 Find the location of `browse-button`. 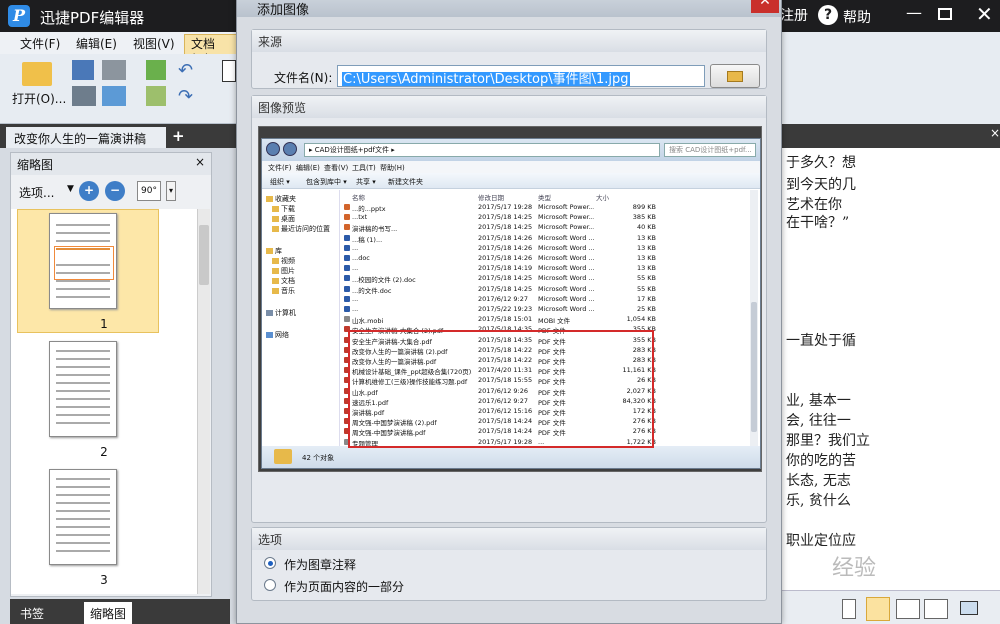

browse-button is located at coordinates (735, 76).